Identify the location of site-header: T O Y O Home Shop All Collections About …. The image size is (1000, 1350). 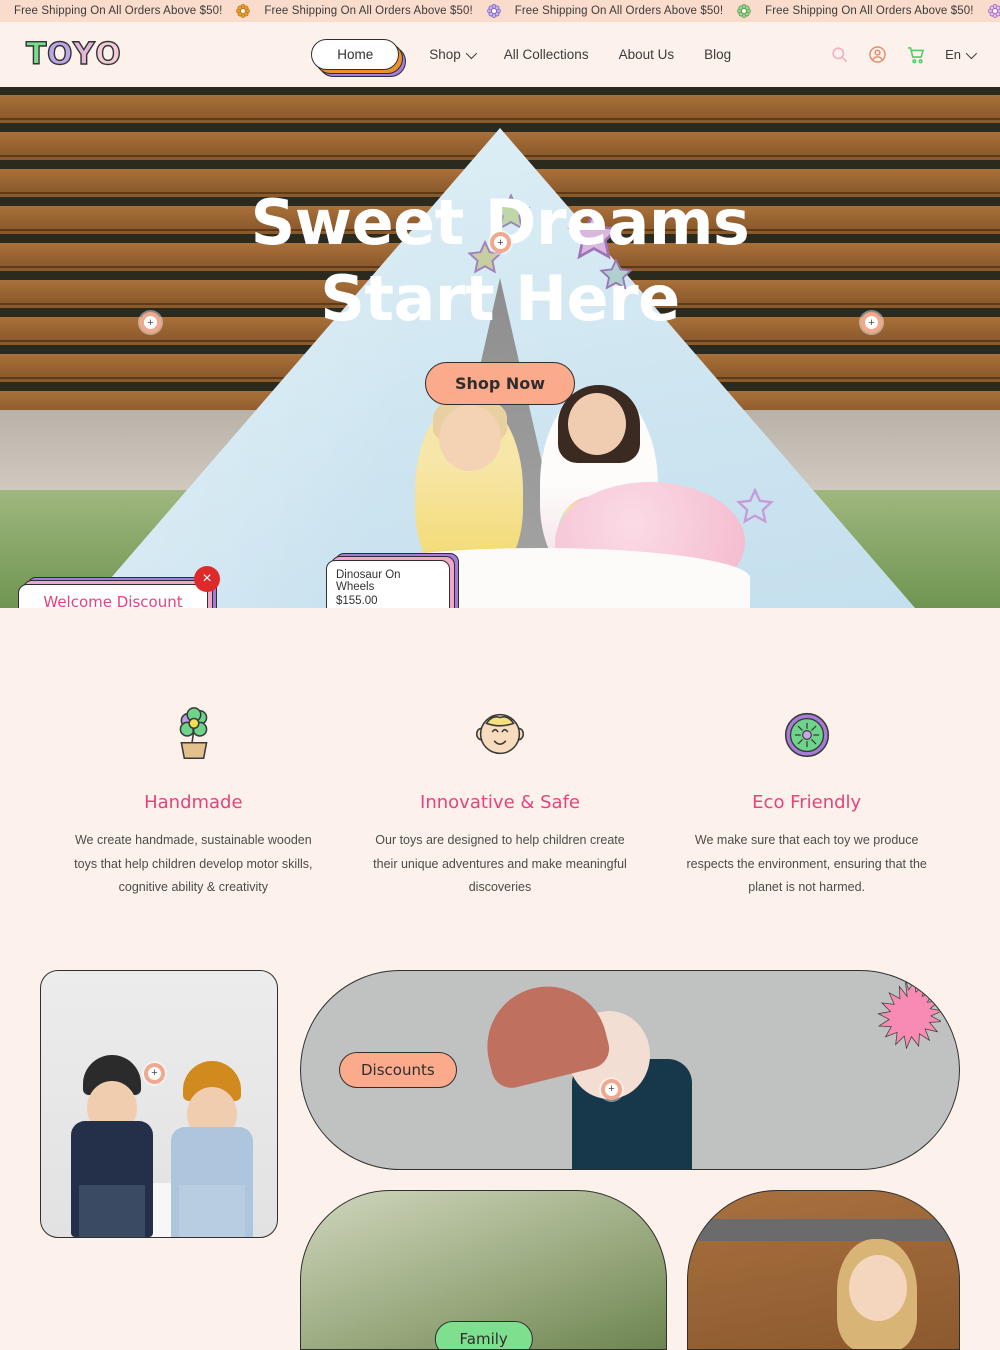
(500, 54).